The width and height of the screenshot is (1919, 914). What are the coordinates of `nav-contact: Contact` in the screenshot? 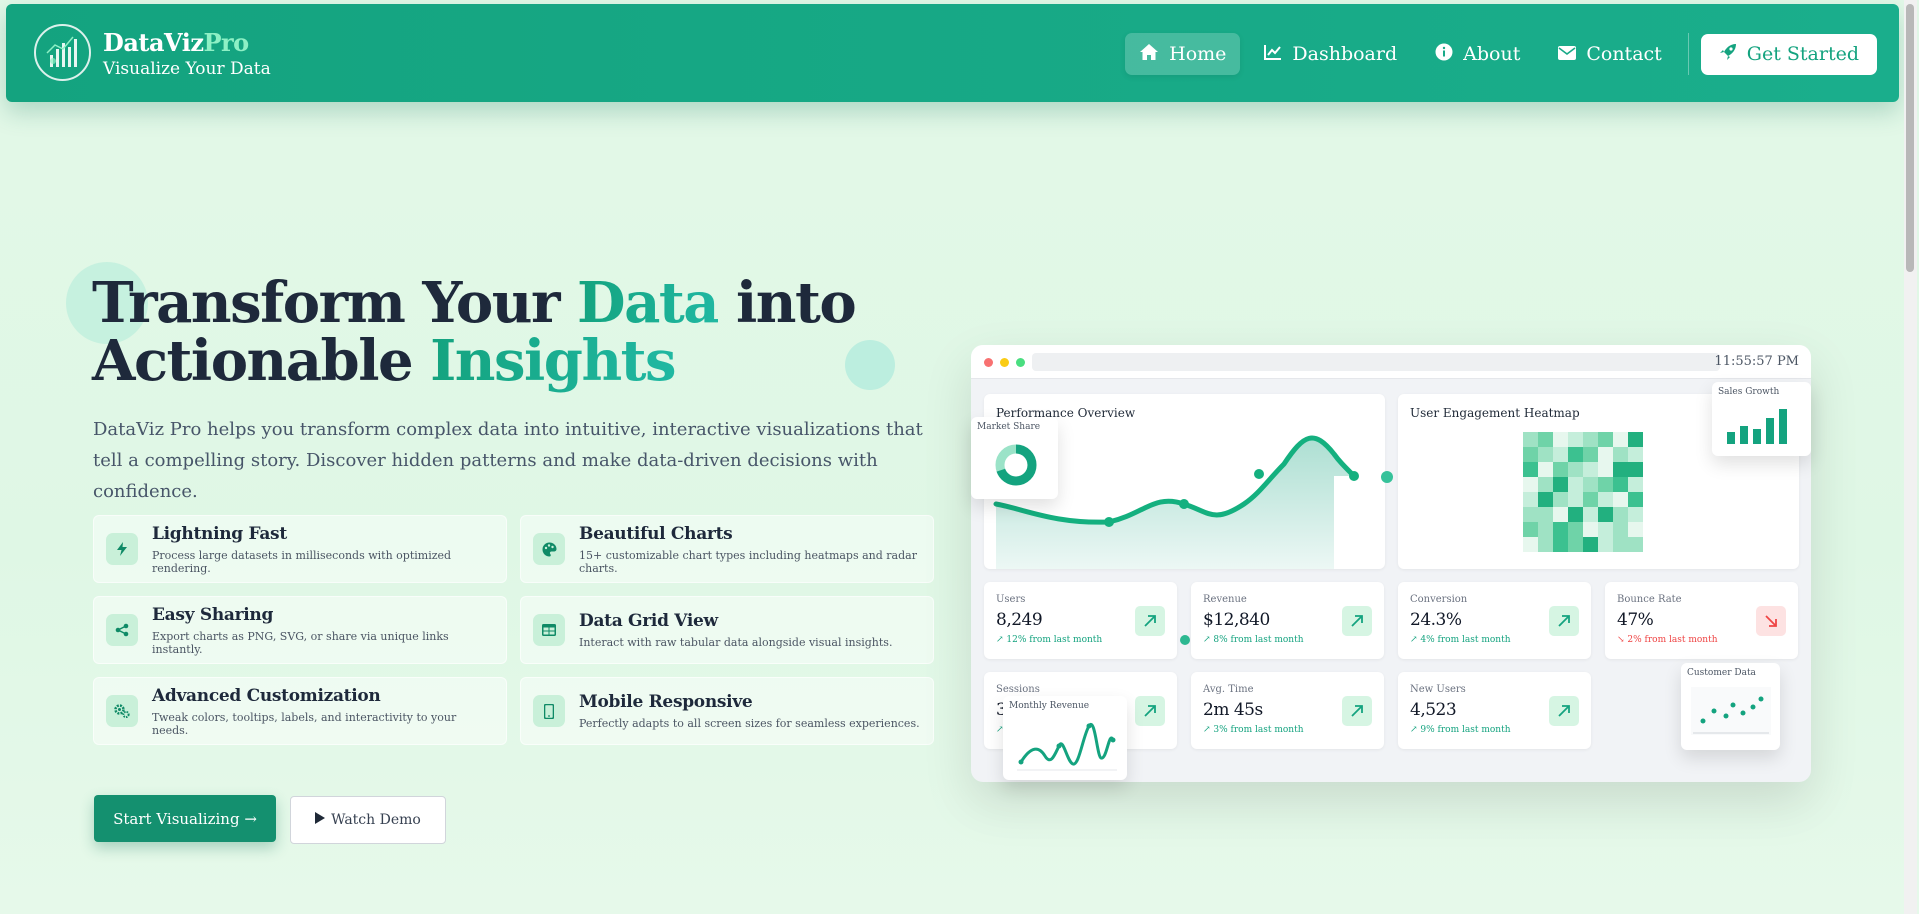 It's located at (1609, 54).